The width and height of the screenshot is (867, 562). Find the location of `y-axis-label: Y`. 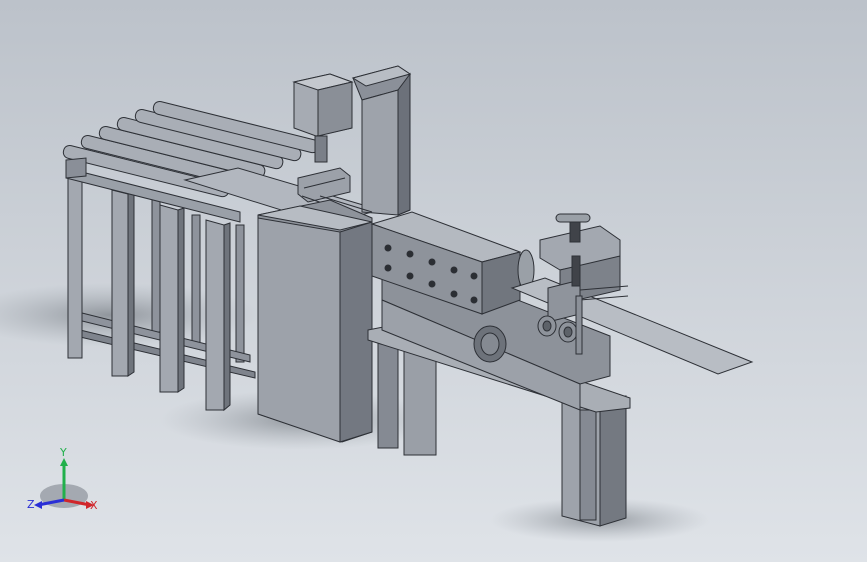

y-axis-label: Y is located at coordinates (63, 452).